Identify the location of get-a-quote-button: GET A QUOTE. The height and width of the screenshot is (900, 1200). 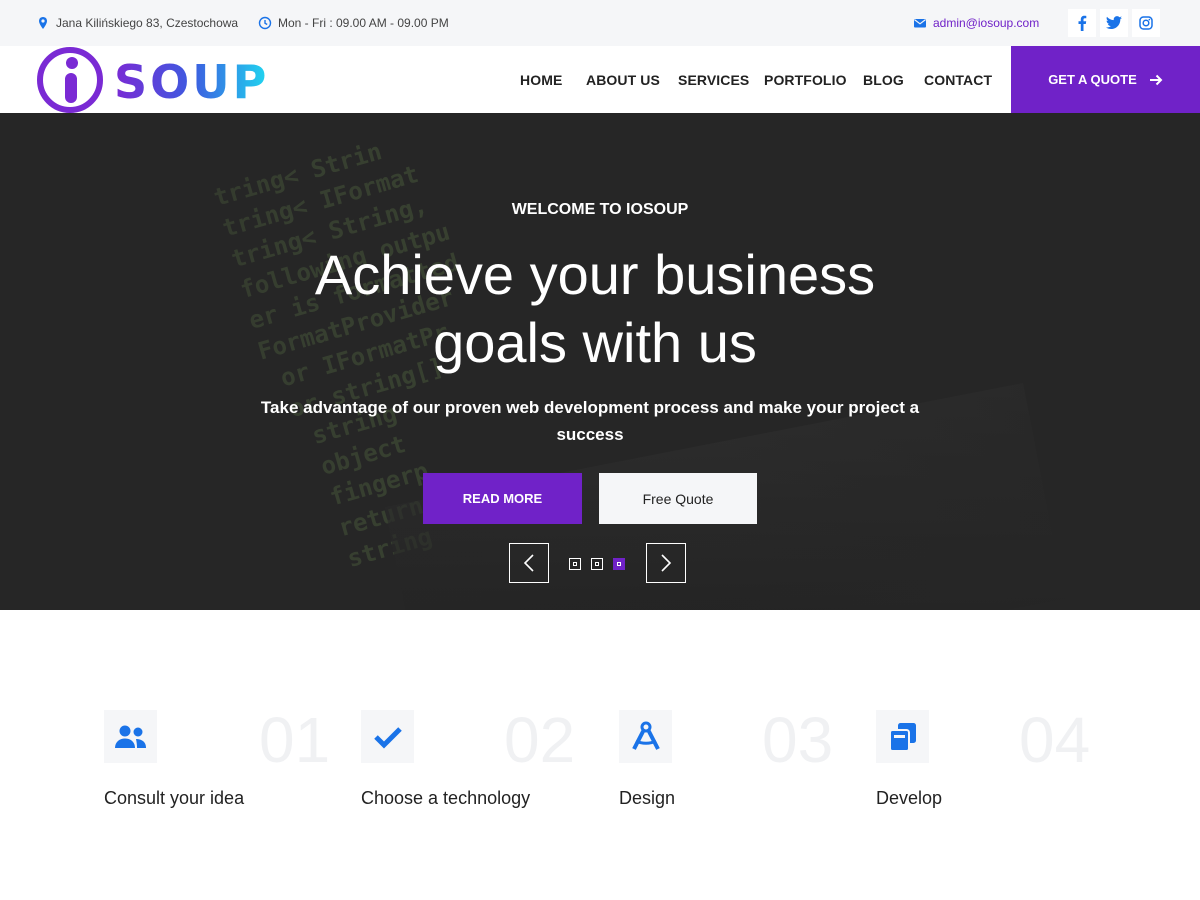
(1105, 79).